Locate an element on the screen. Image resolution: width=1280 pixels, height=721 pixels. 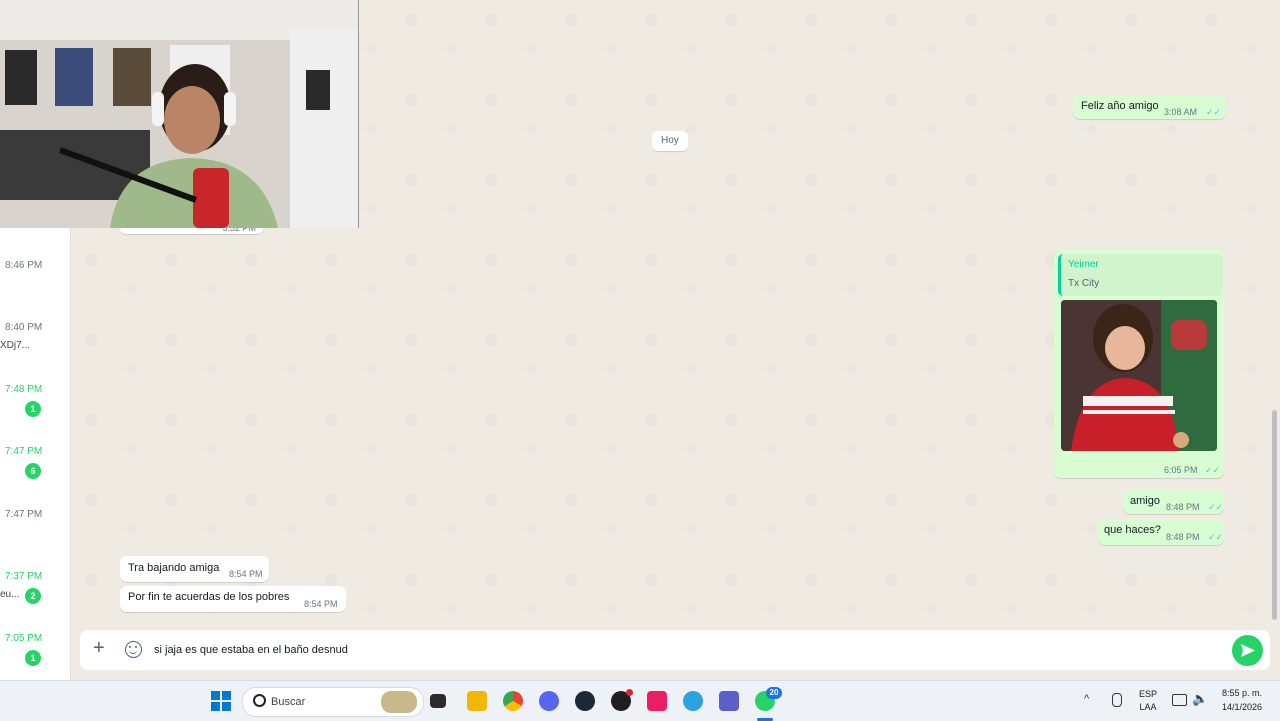
message-text: que haces? is located at coordinates (1132, 530).